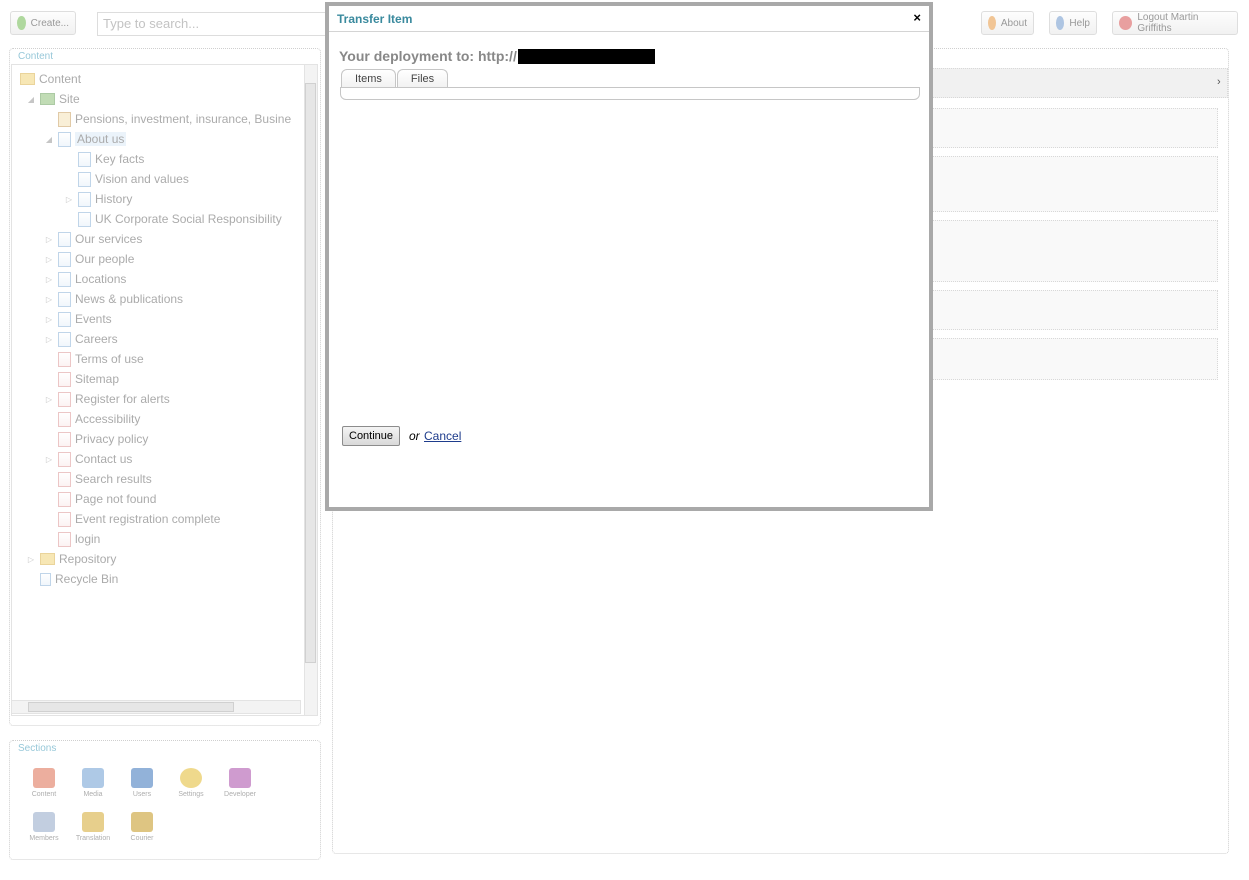 The image size is (1249, 880). What do you see at coordinates (428, 56) in the screenshot?
I see `deployment-text: Your deployment to: http://` at bounding box center [428, 56].